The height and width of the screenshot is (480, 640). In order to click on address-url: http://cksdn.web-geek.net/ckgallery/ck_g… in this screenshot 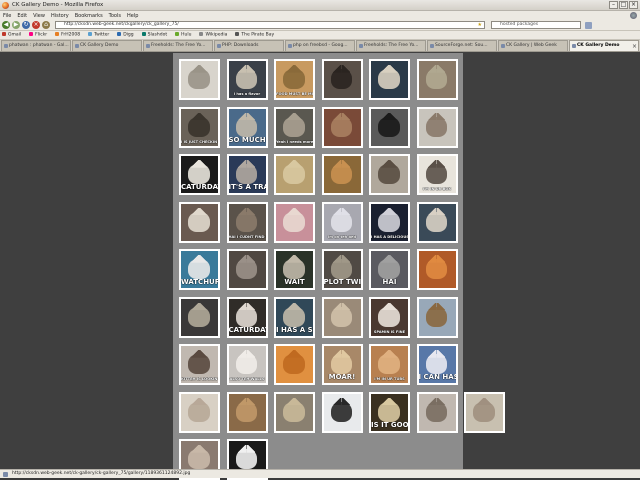, I will do `click(121, 24)`.